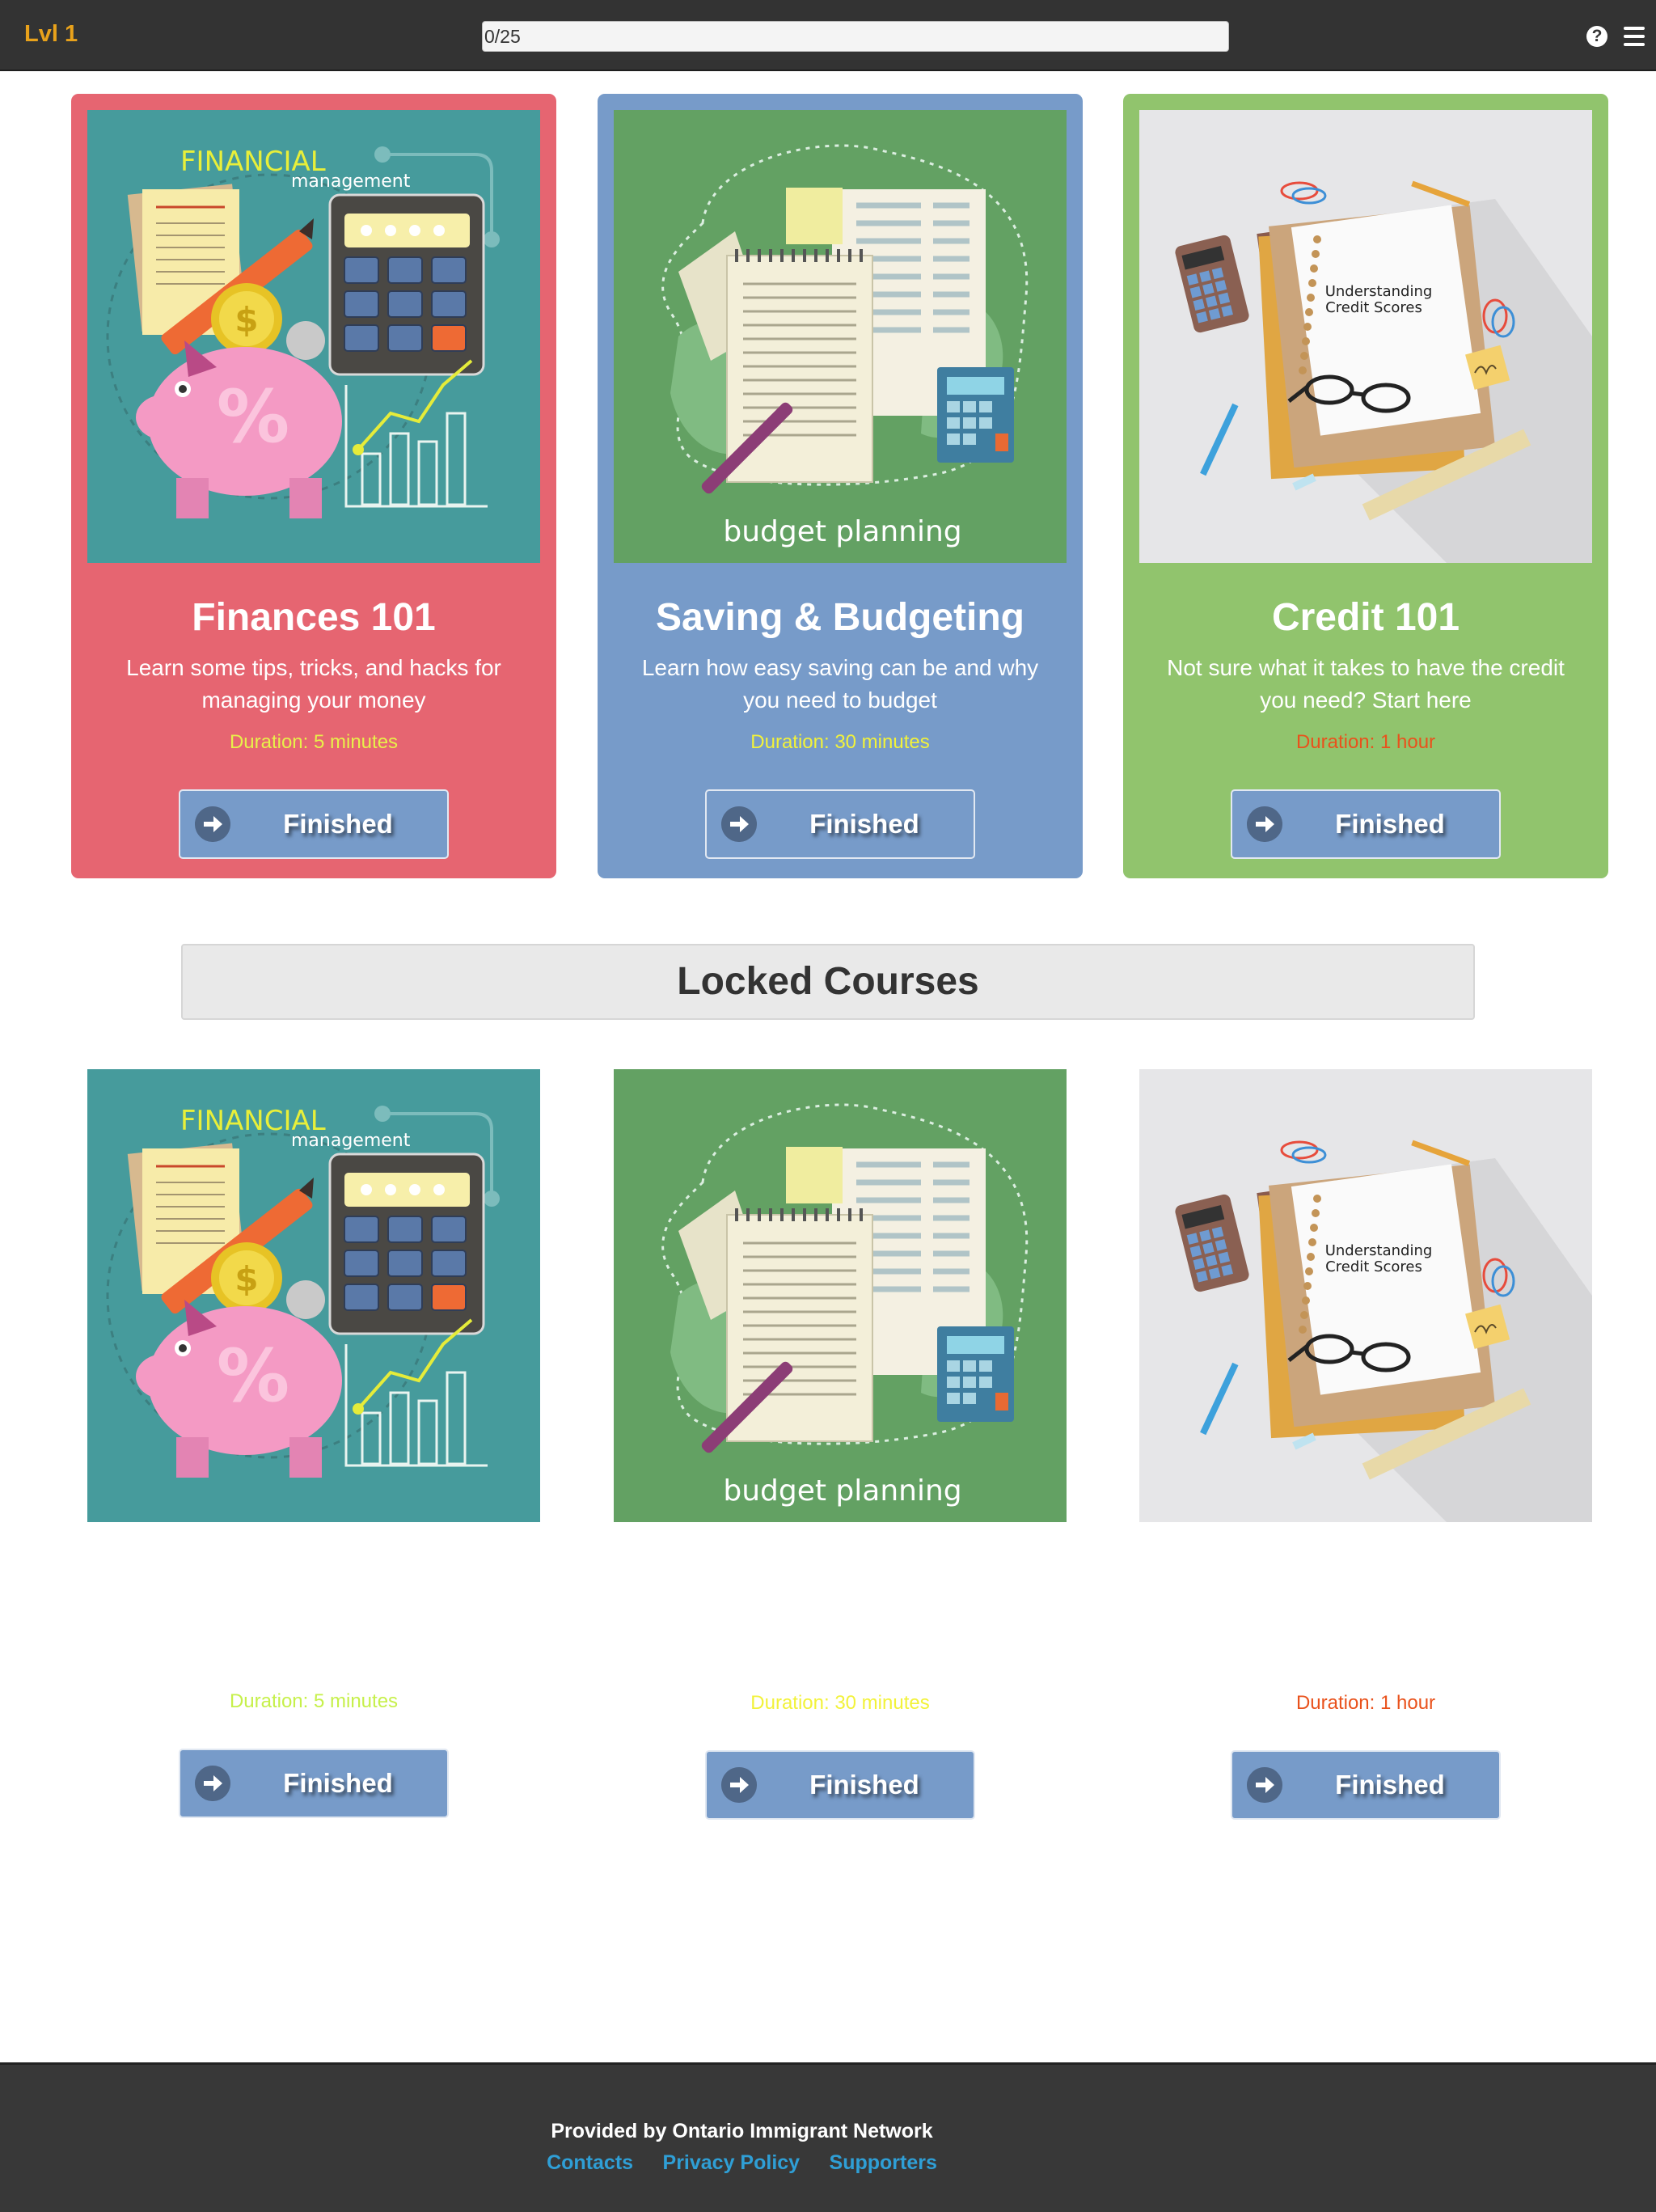  Describe the element at coordinates (51, 34) in the screenshot. I see `level-label: Lvl 1` at that location.